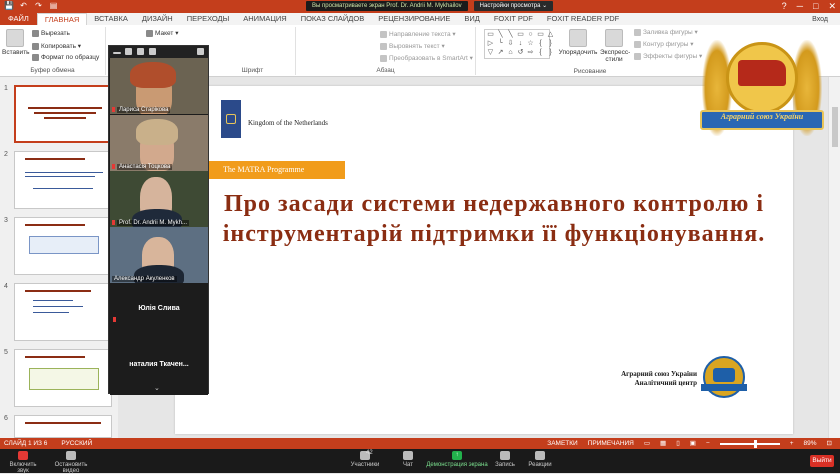 The image size is (840, 474). Describe the element at coordinates (426, 58) in the screenshot. I see `smartart-button: Преобразовать в SmartArt ▾` at that location.